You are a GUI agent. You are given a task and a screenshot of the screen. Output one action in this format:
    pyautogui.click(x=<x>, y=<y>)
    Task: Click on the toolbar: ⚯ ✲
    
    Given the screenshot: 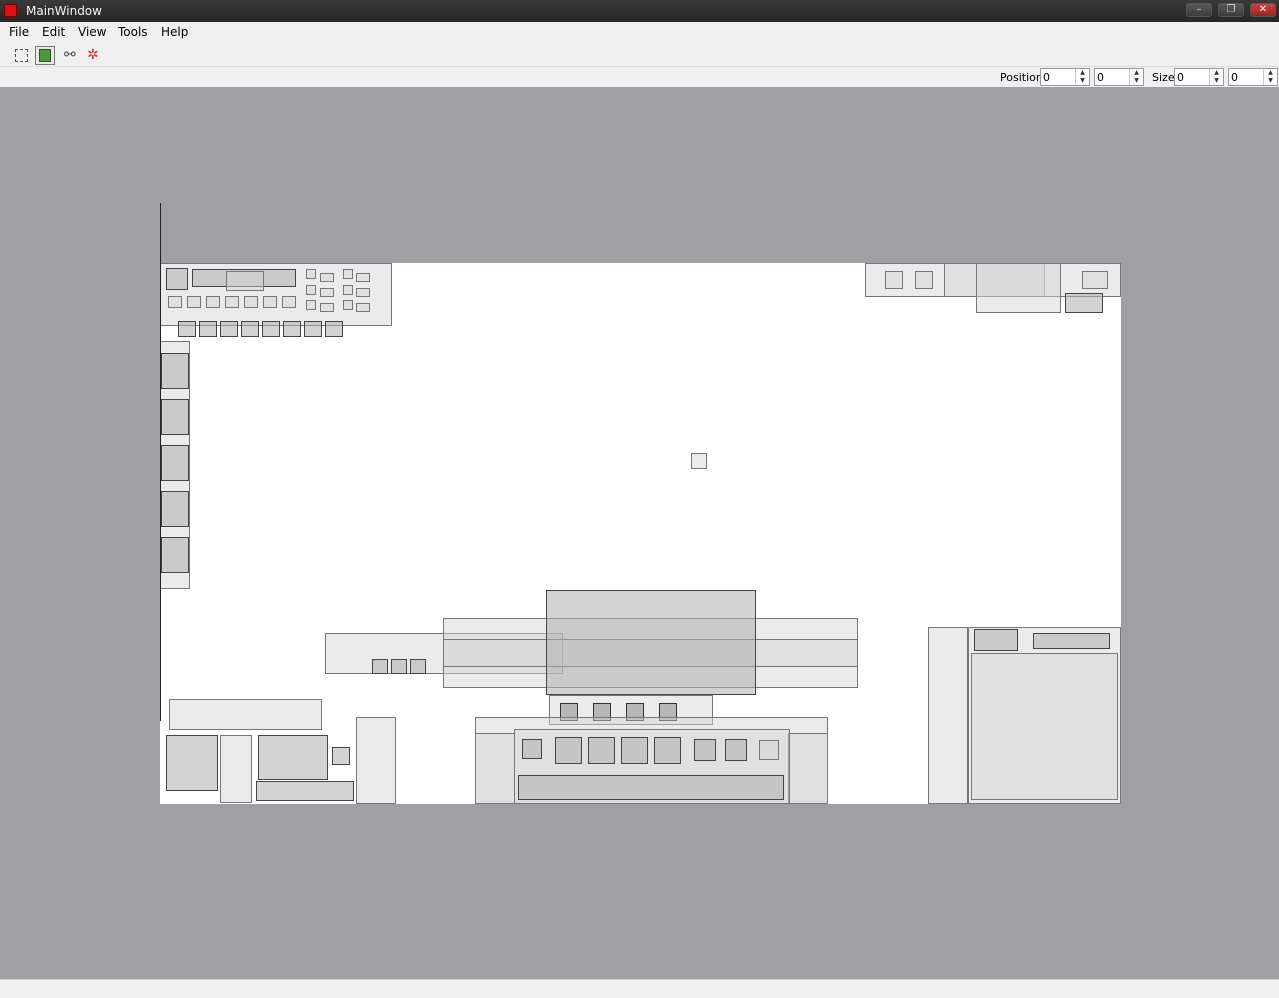 What is the action you would take?
    pyautogui.click(x=639, y=54)
    